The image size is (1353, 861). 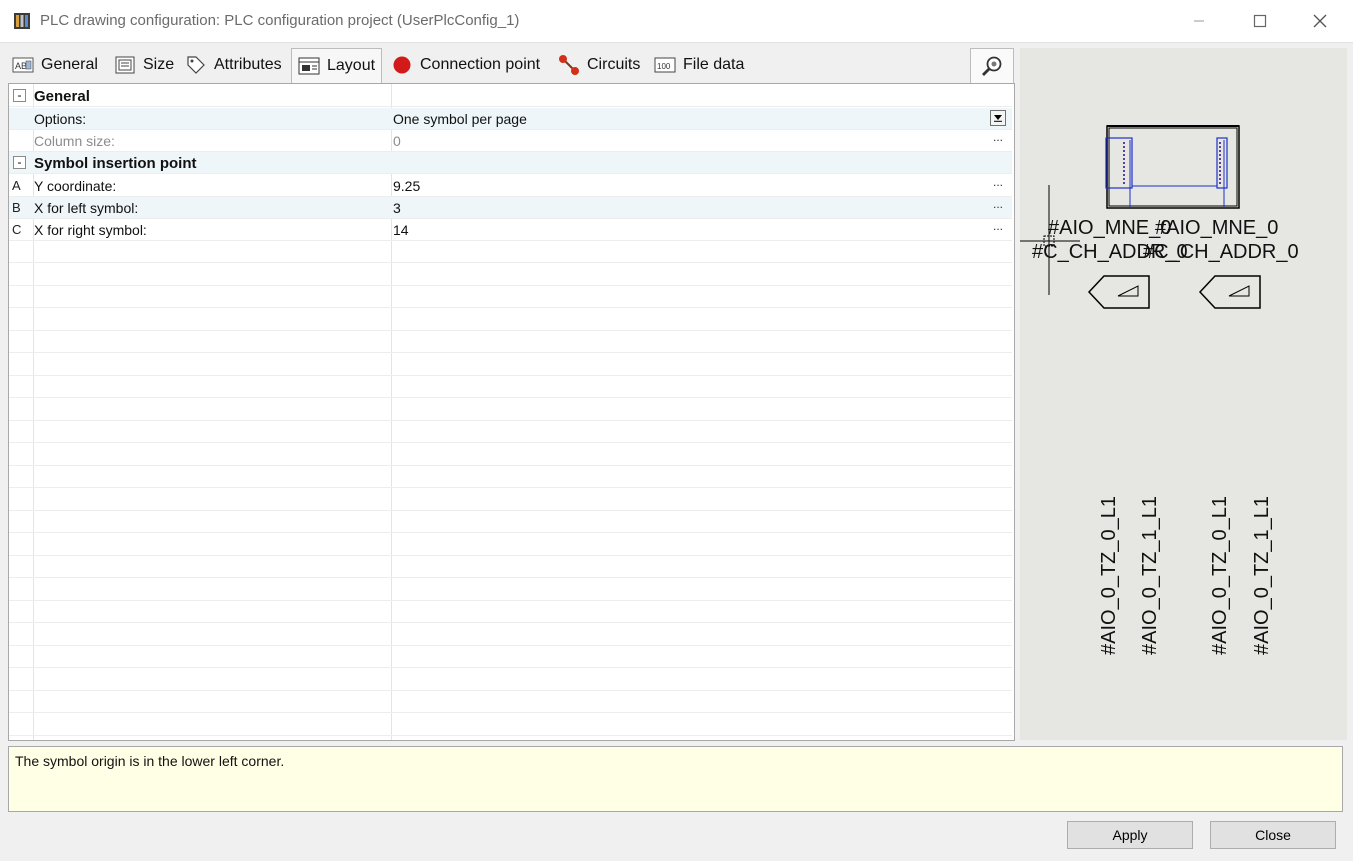 I want to click on tab-file-data-label: File data, so click(x=714, y=64).